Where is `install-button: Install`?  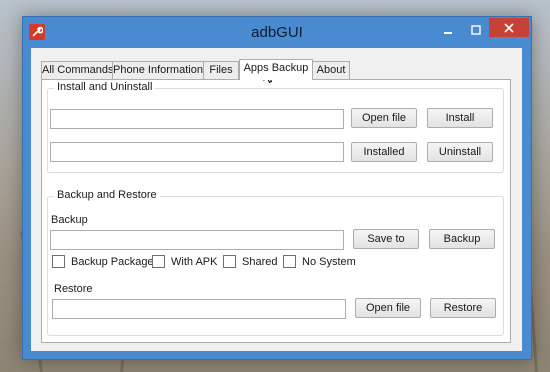
install-button: Install is located at coordinates (460, 118).